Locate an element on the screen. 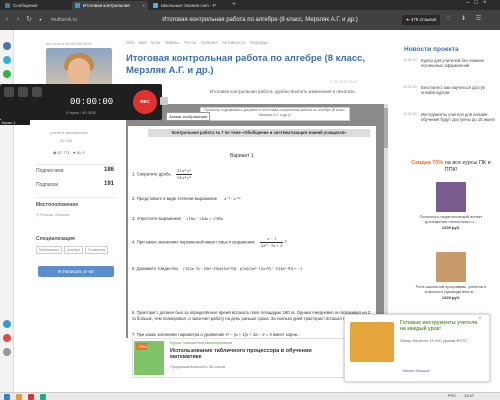 Image resolution: width=500 pixels, height=400 pixels. stat-a: 87 771 is located at coordinates (63, 152).